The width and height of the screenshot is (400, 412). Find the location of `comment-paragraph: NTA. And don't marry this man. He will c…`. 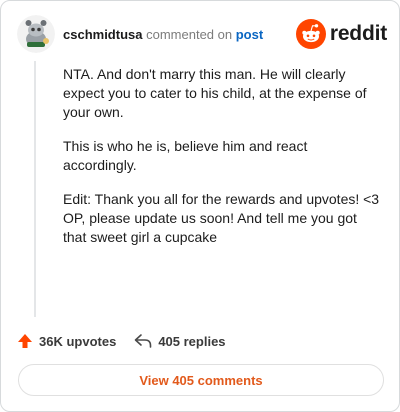

comment-paragraph: NTA. And don't marry this man. He will c… is located at coordinates (215, 93).